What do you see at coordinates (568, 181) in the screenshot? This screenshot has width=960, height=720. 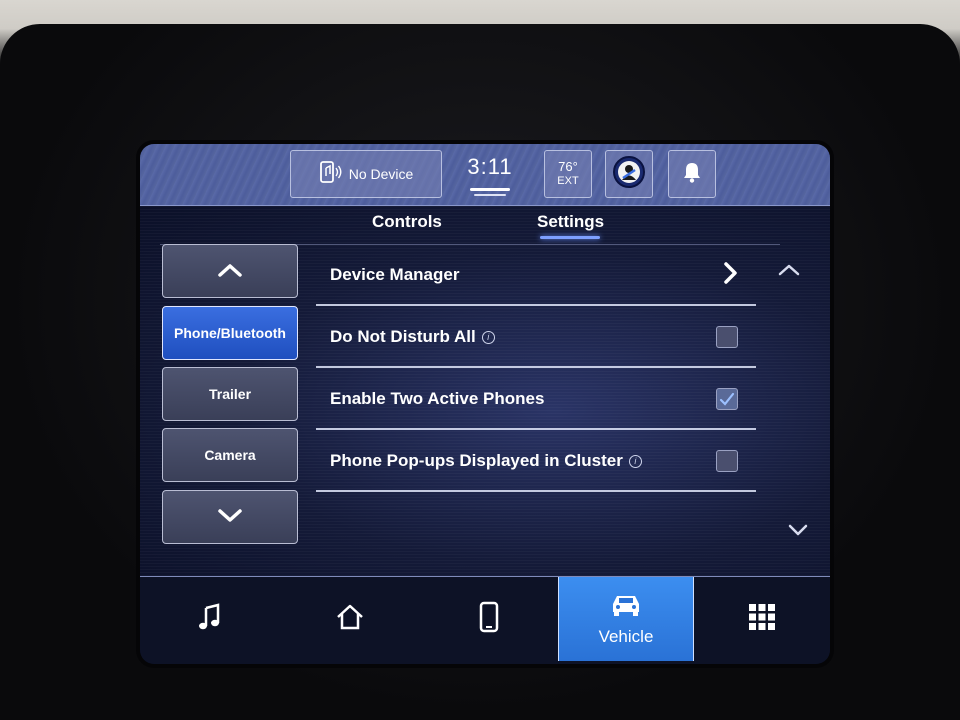 I see `temperature-unit: EXT` at bounding box center [568, 181].